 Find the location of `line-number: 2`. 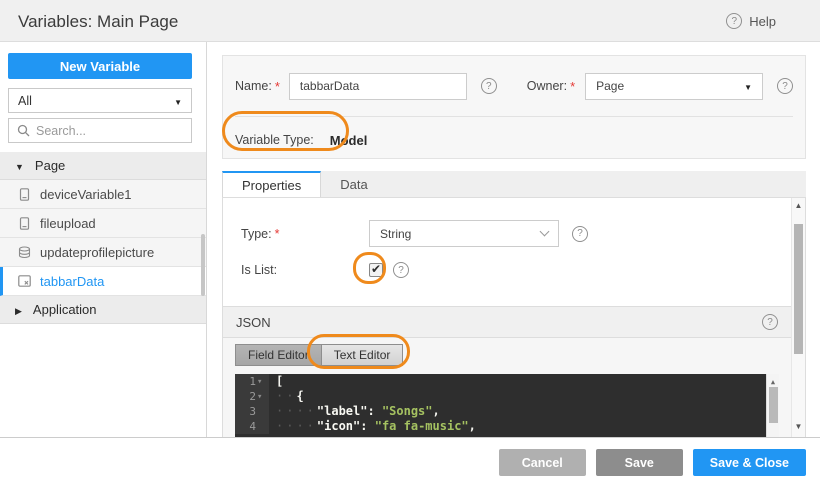

line-number: 2 is located at coordinates (252, 396).